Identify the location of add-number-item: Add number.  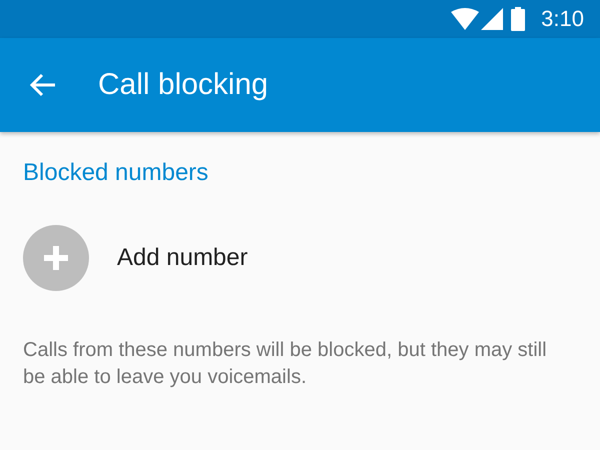
(300, 258).